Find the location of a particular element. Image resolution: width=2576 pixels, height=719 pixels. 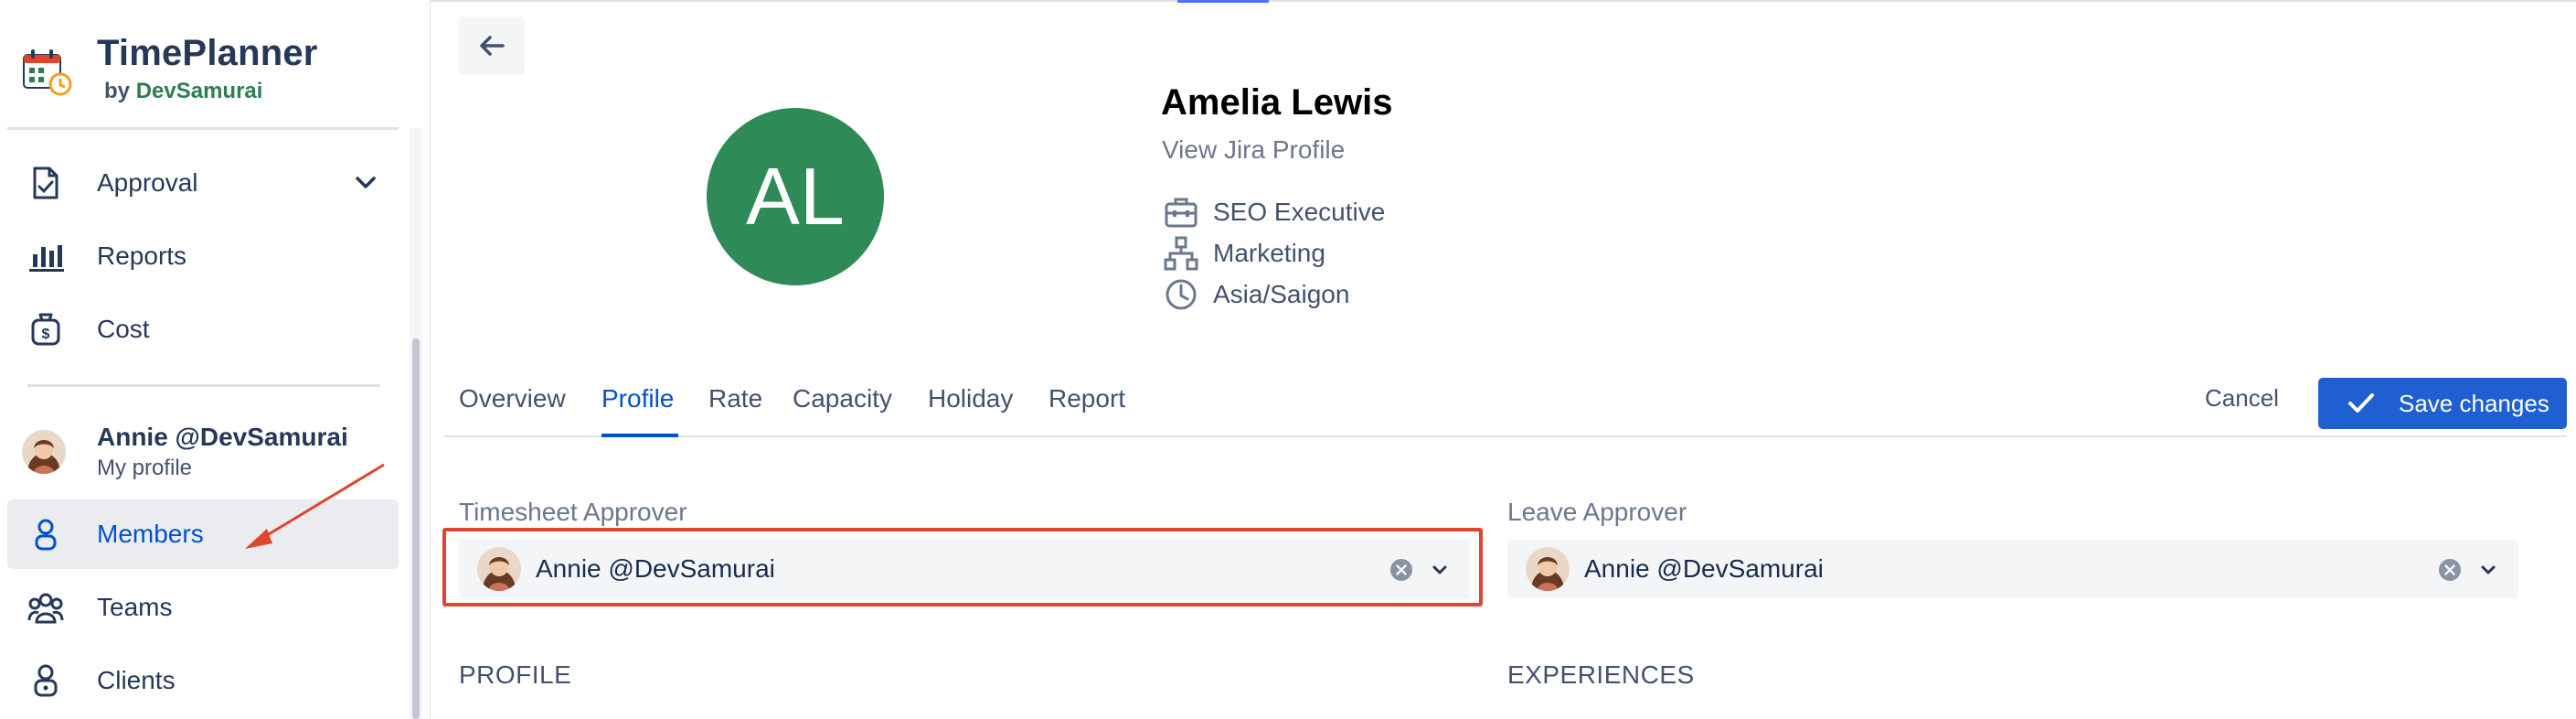

back-button is located at coordinates (492, 45).